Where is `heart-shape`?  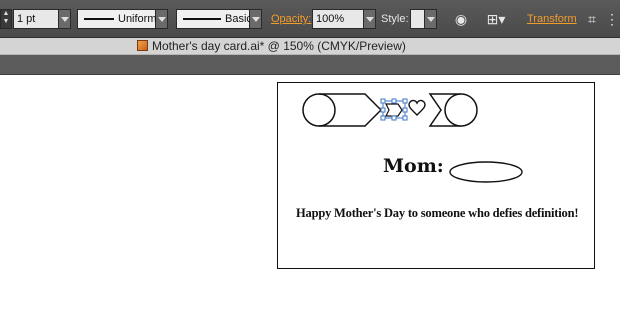 heart-shape is located at coordinates (417, 107).